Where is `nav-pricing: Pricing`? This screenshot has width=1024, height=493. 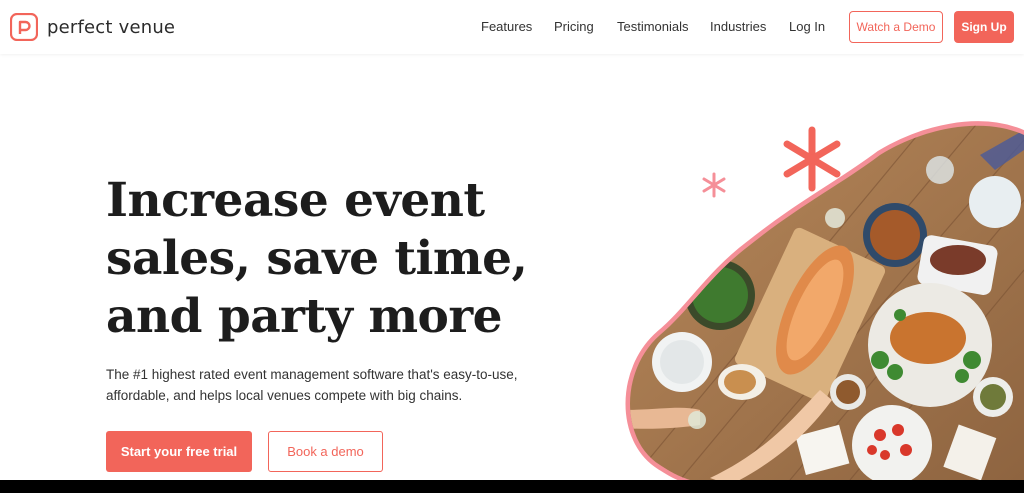 nav-pricing: Pricing is located at coordinates (574, 26).